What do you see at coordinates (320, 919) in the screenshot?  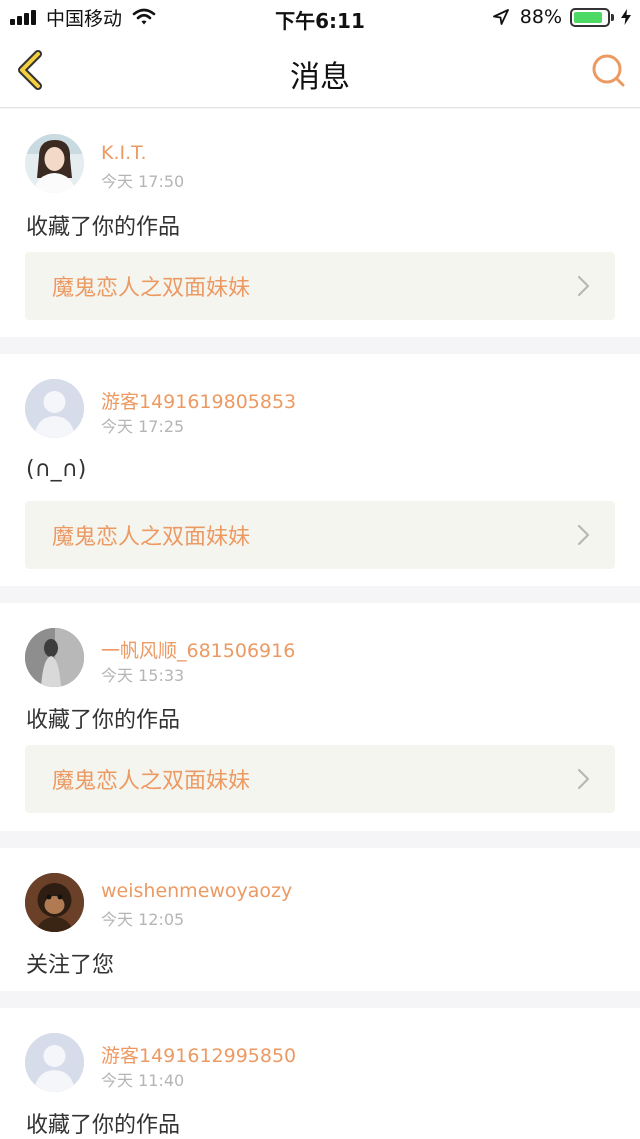 I see `message-card: weishenmewoyaozy 今天 12:05 关注了您` at bounding box center [320, 919].